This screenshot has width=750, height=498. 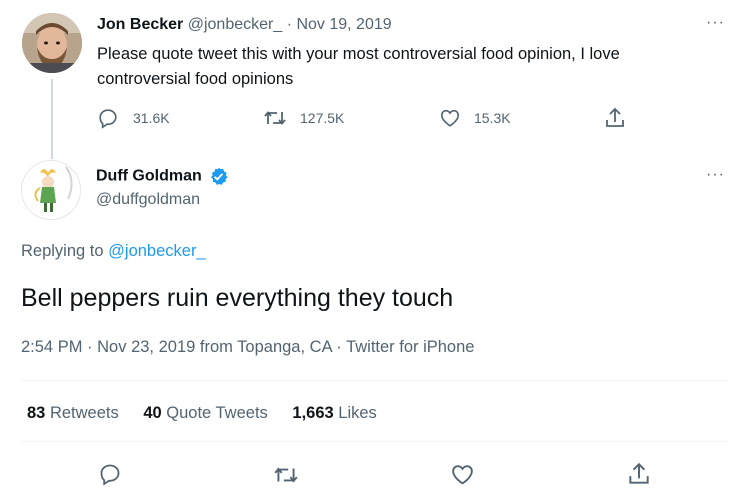 I want to click on main-author-handle: @duffgoldman, so click(x=148, y=200).